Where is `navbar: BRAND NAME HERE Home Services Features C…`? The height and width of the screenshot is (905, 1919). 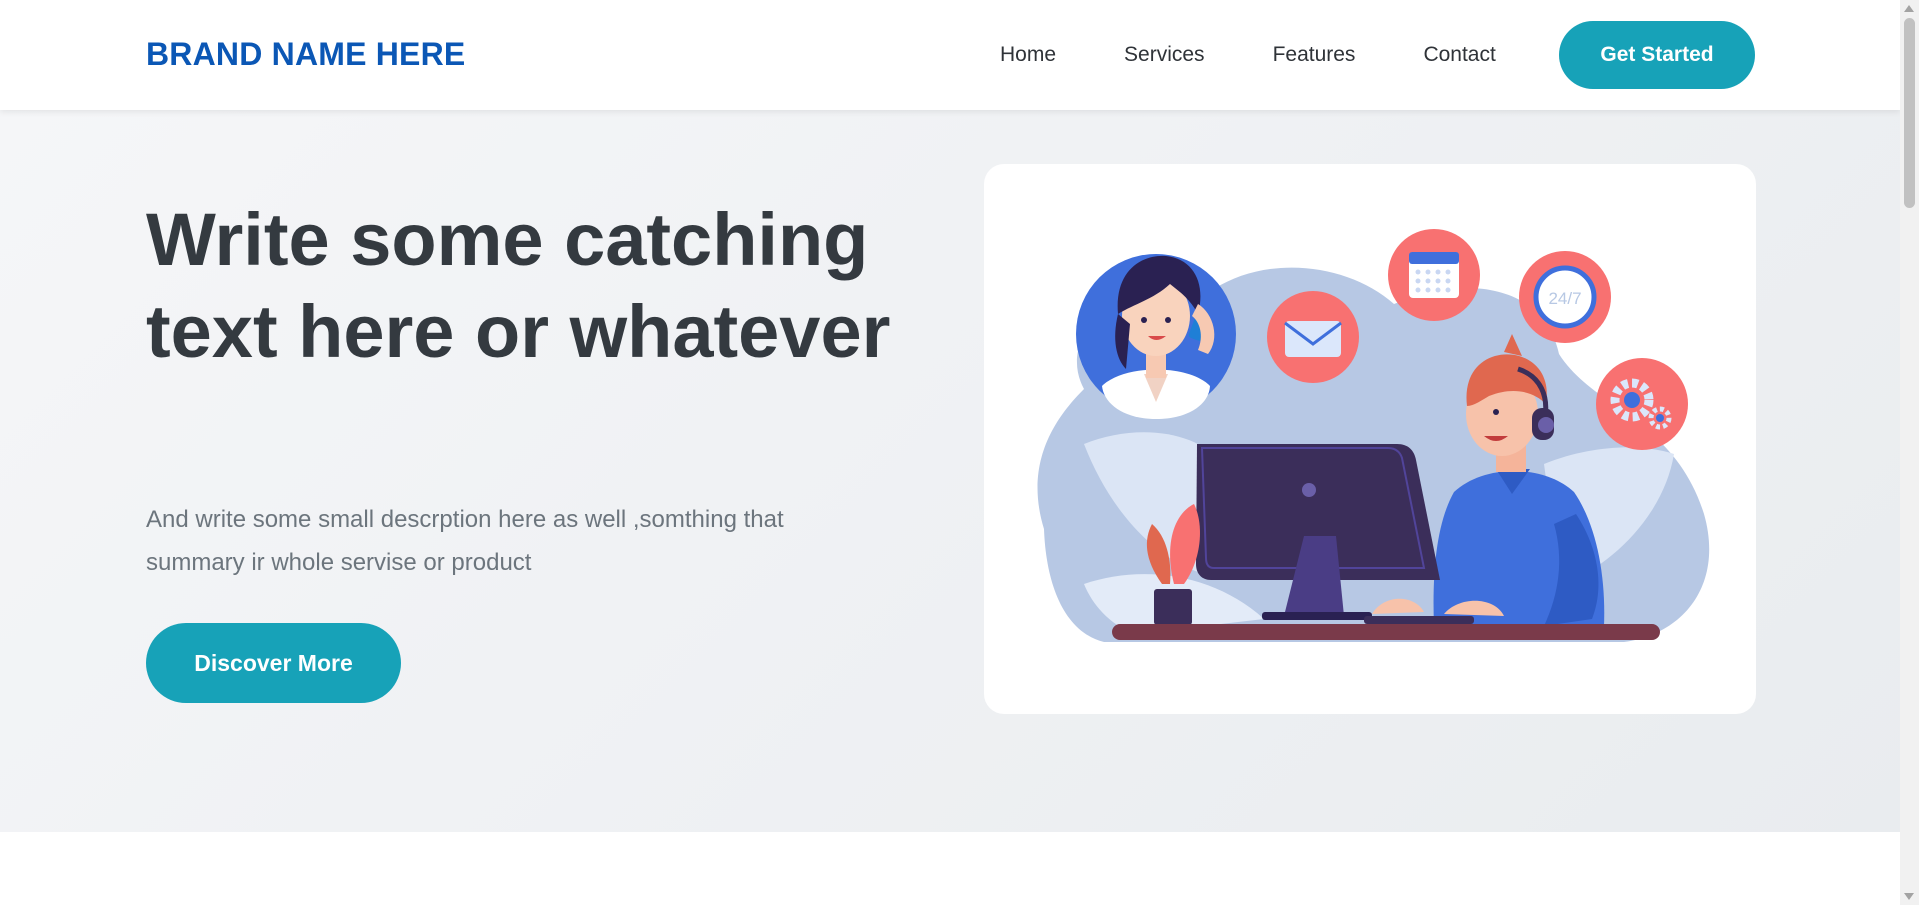
navbar: BRAND NAME HERE Home Services Features C… is located at coordinates (950, 55).